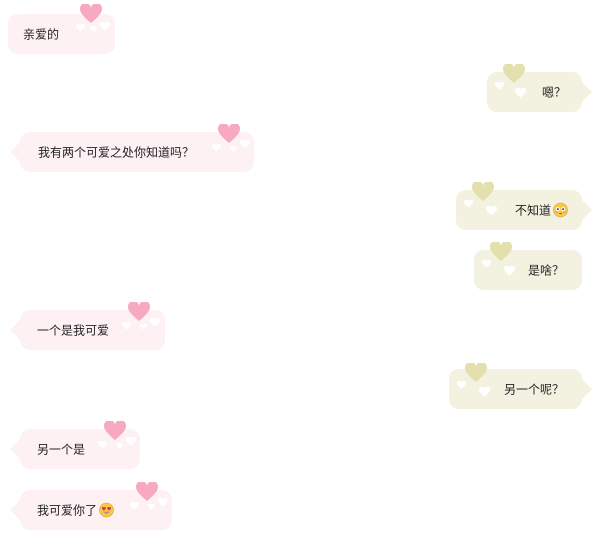 The width and height of the screenshot is (612, 541). I want to click on message-bubble-right: 嗯？, so click(539, 88).